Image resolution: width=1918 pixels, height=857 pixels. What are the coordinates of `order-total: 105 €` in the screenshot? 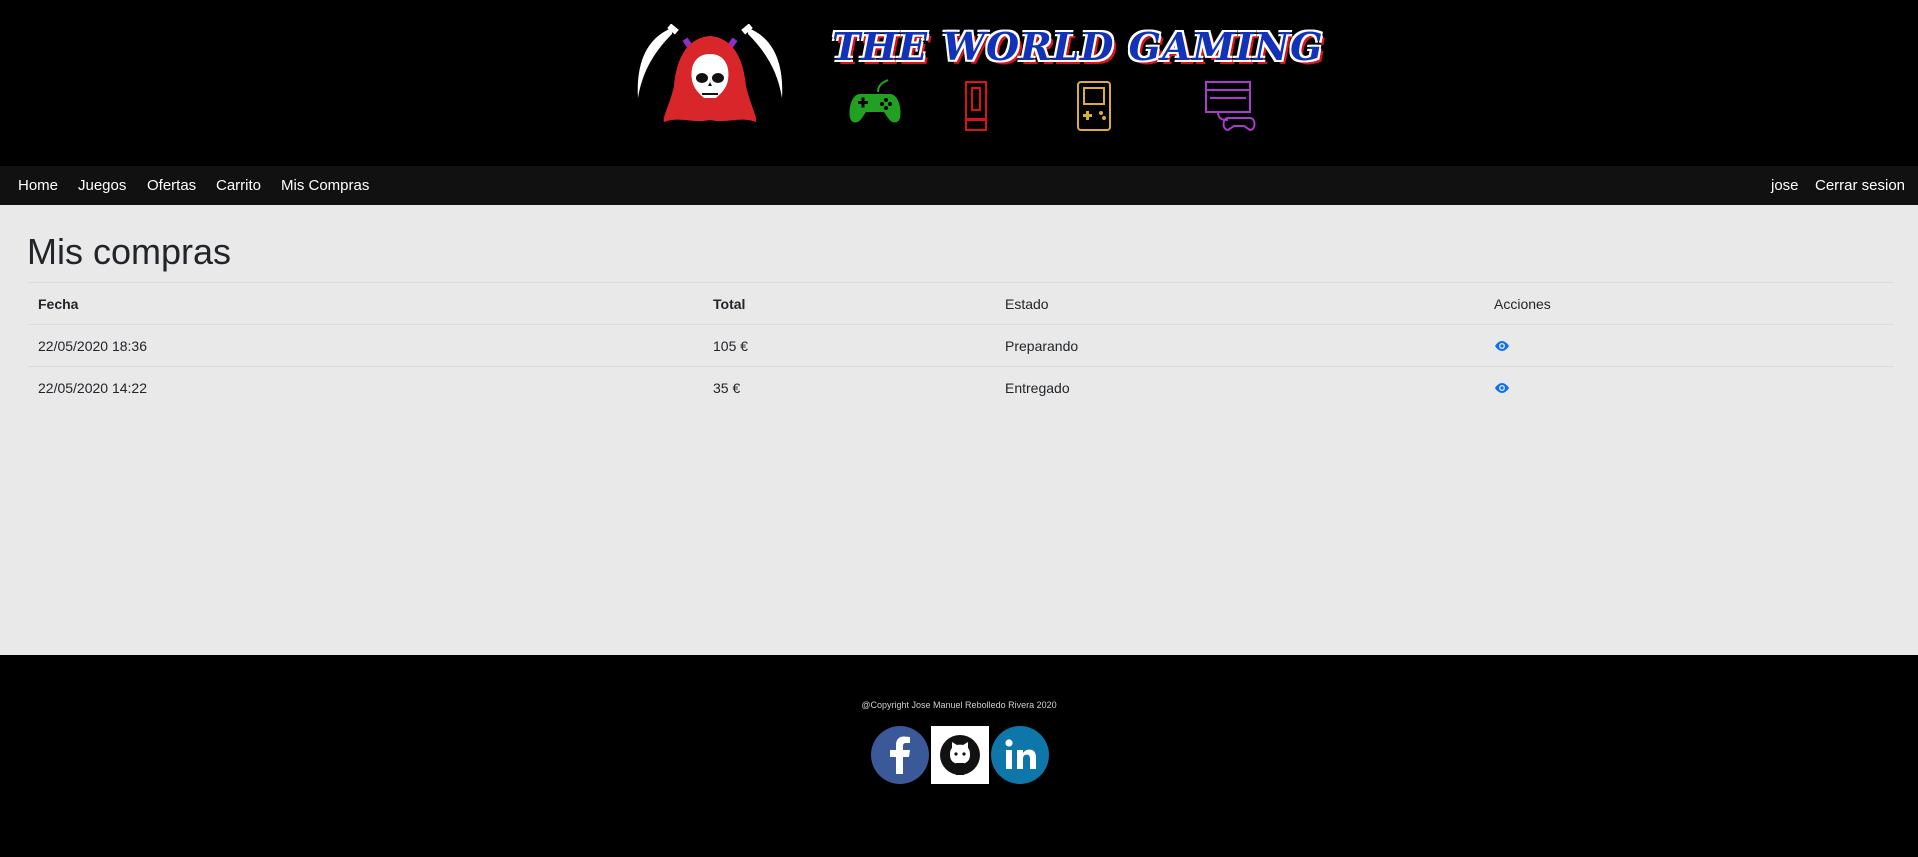 It's located at (731, 346).